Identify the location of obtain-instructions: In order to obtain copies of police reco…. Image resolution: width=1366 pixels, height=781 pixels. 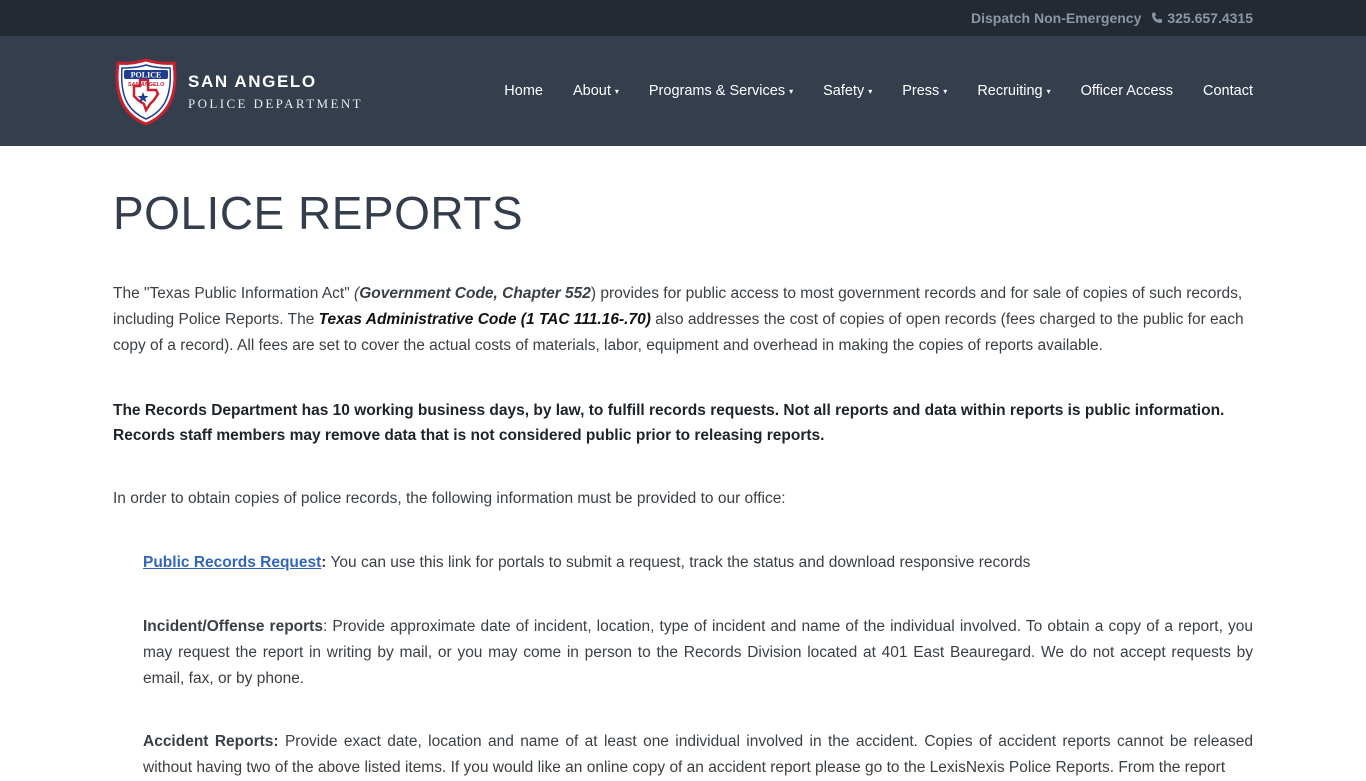
(449, 498).